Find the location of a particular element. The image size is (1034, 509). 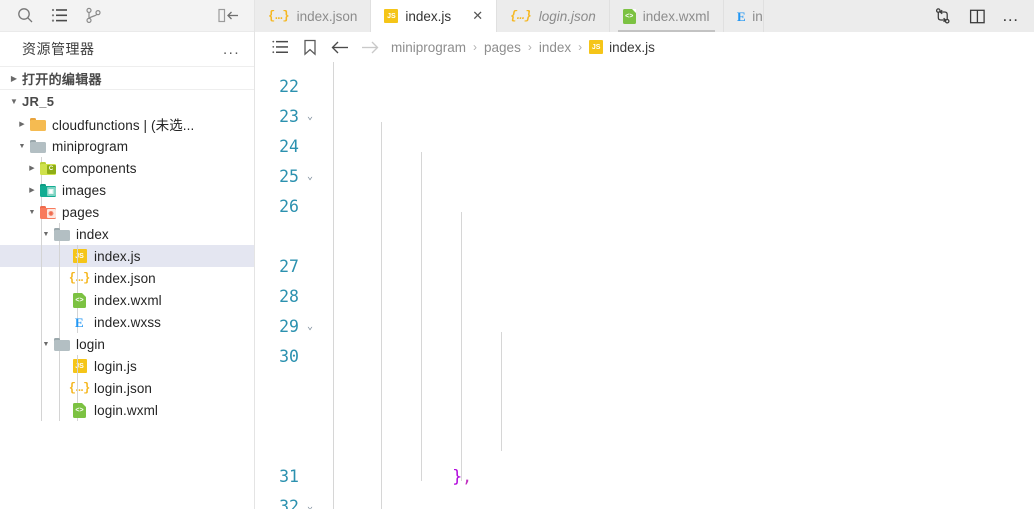

tree-item-index-wxss: Ǝ index.wxss is located at coordinates (127, 322).